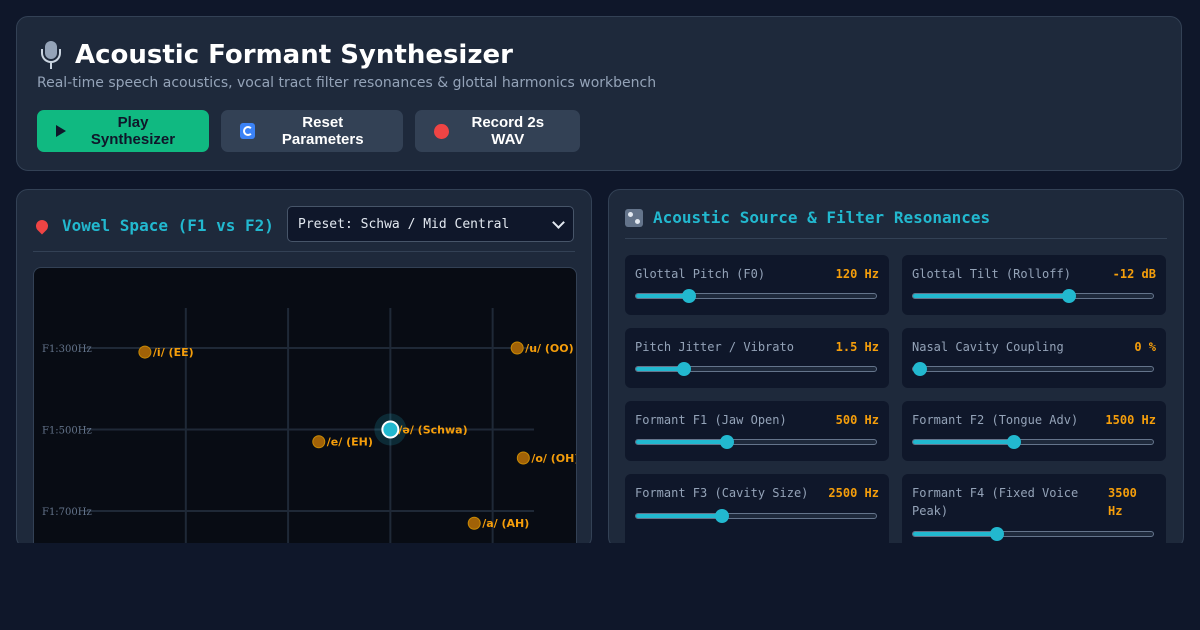 The image size is (1200, 630). Describe the element at coordinates (857, 420) in the screenshot. I see `slider-value: 500 Hz` at that location.